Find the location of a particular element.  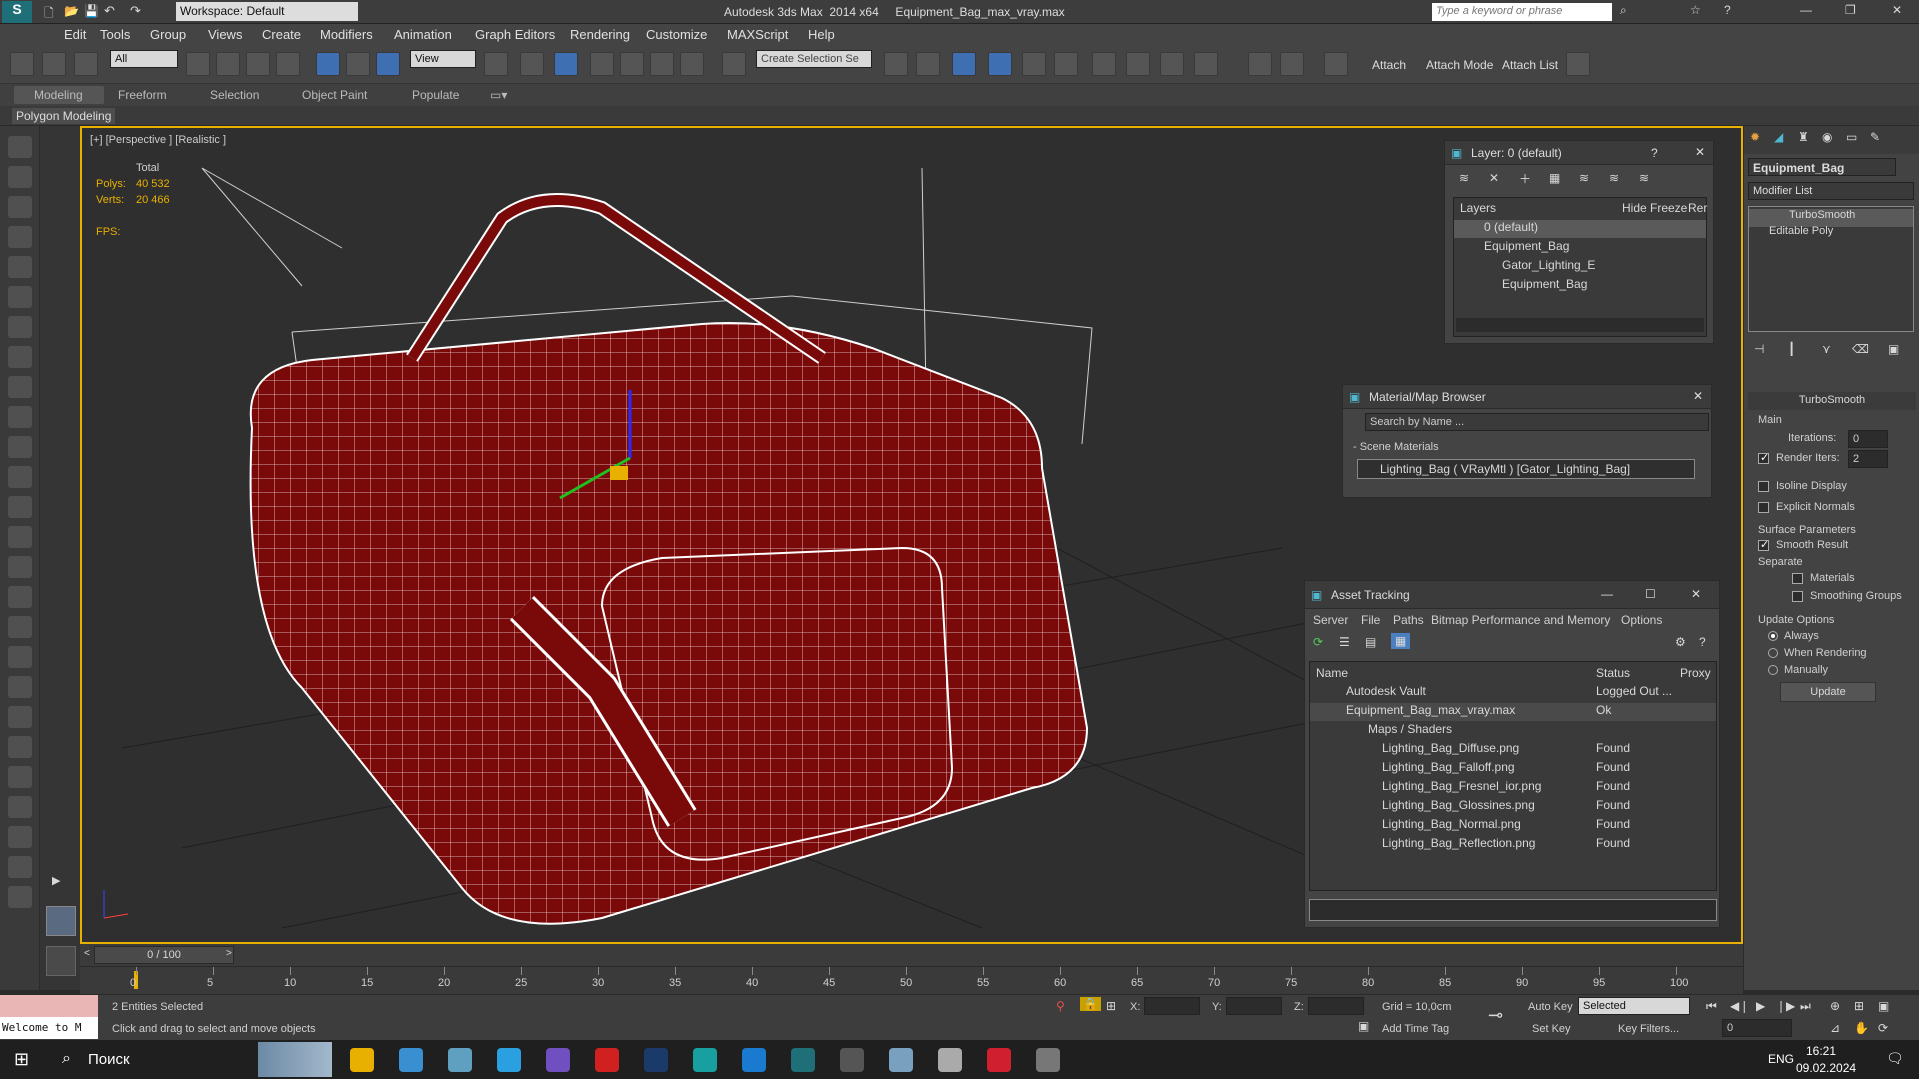

object-name-field: Equipment_Bag is located at coordinates (1822, 167).